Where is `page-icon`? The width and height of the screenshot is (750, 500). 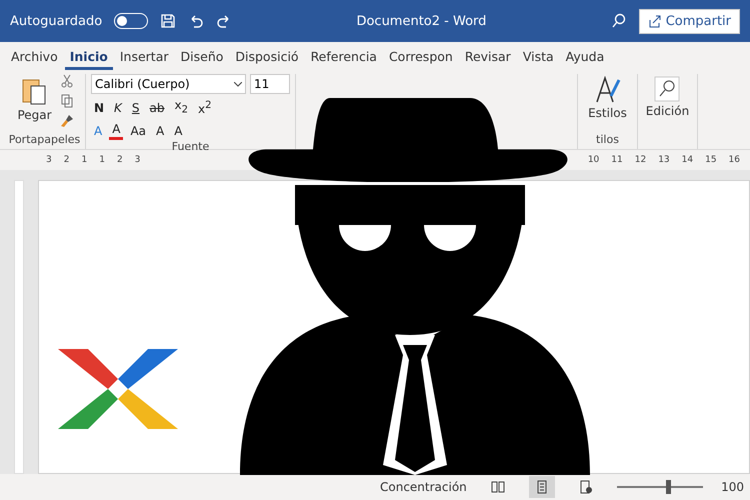
page-icon is located at coordinates (541, 487).